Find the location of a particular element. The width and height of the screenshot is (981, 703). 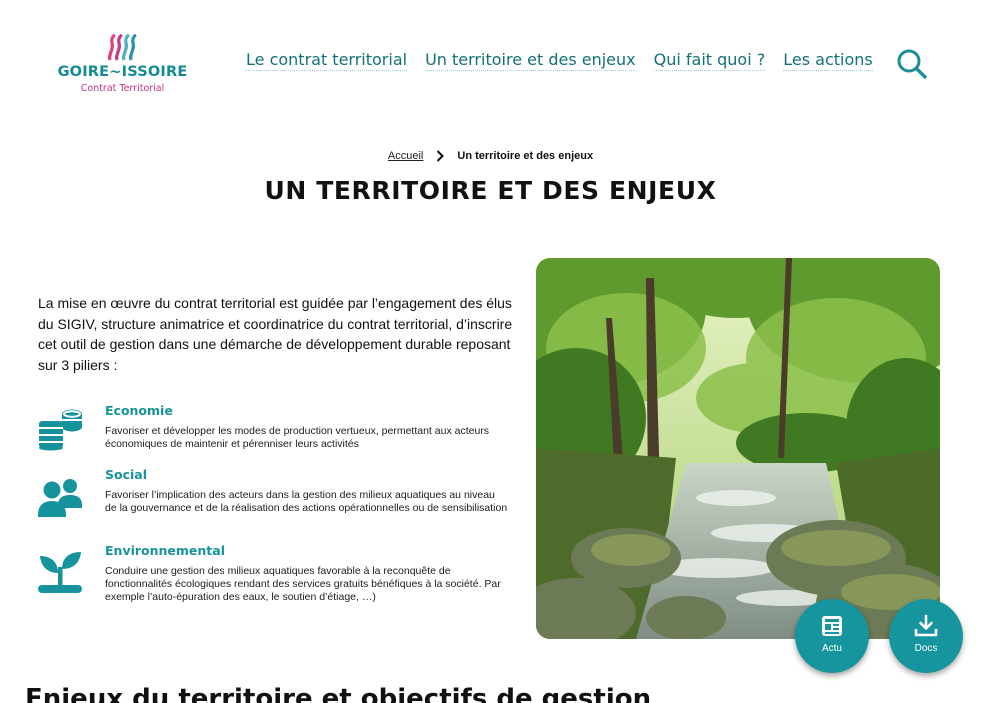

docs-button: Docs is located at coordinates (926, 636).